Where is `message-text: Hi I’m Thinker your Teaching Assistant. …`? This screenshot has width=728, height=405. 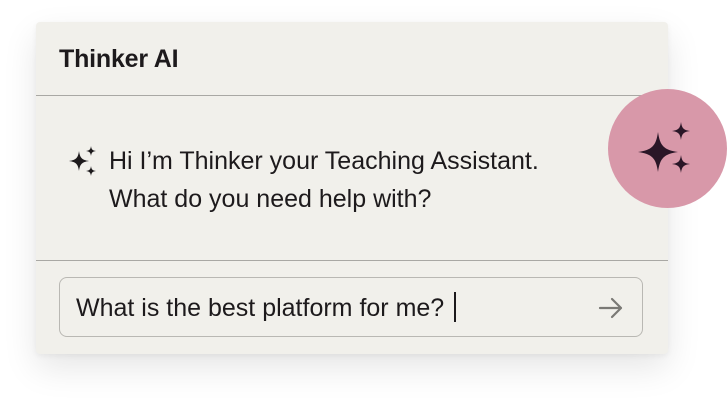
message-text: Hi I’m Thinker your Teaching Assistant. … is located at coordinates (369, 180).